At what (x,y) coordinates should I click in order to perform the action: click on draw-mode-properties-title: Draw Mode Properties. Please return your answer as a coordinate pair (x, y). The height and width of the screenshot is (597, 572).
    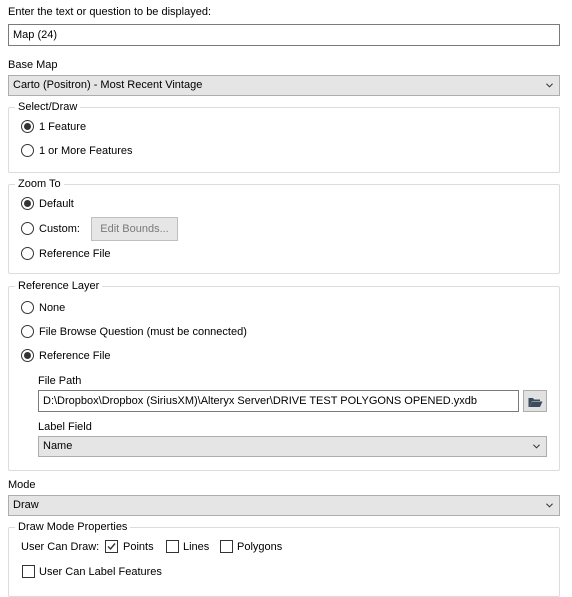
    Looking at the image, I should click on (73, 527).